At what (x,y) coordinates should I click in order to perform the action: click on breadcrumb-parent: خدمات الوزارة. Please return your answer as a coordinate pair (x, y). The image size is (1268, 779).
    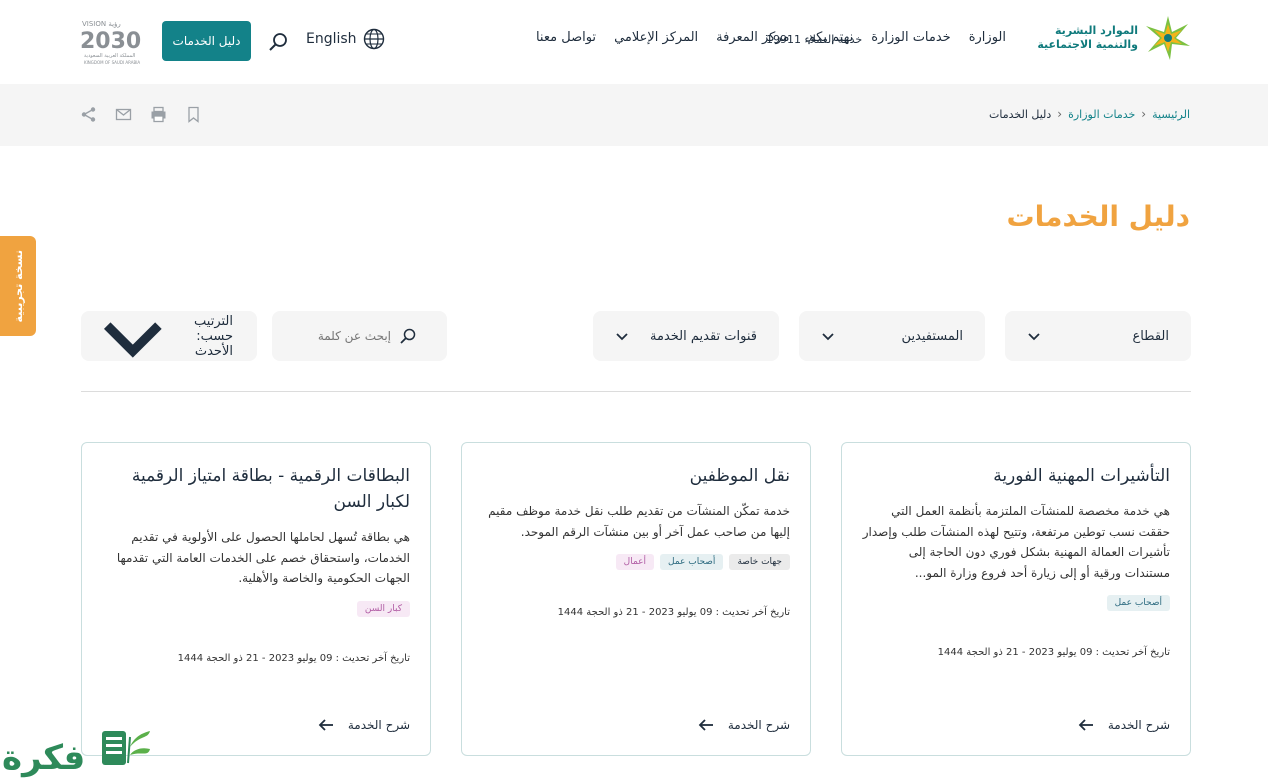
    Looking at the image, I should click on (1101, 114).